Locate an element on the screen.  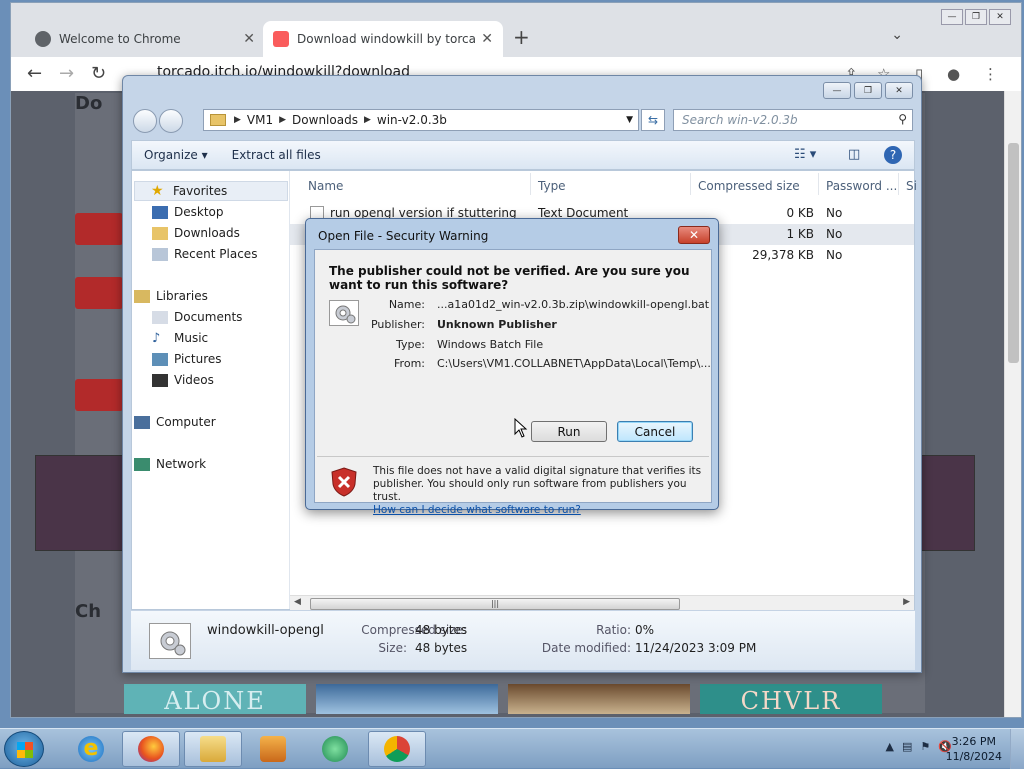
nav-computer: Computer is located at coordinates (175, 422).